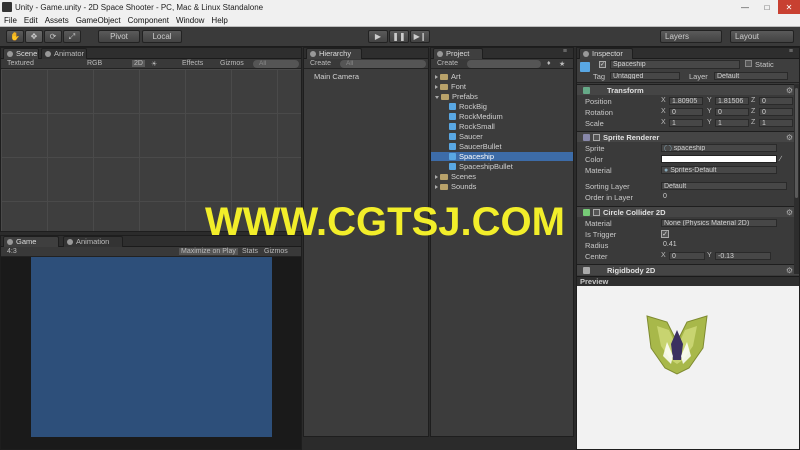 The width and height of the screenshot is (800, 450). What do you see at coordinates (232, 63) in the screenshot?
I see `gizmos-dropdown: Gizmos` at bounding box center [232, 63].